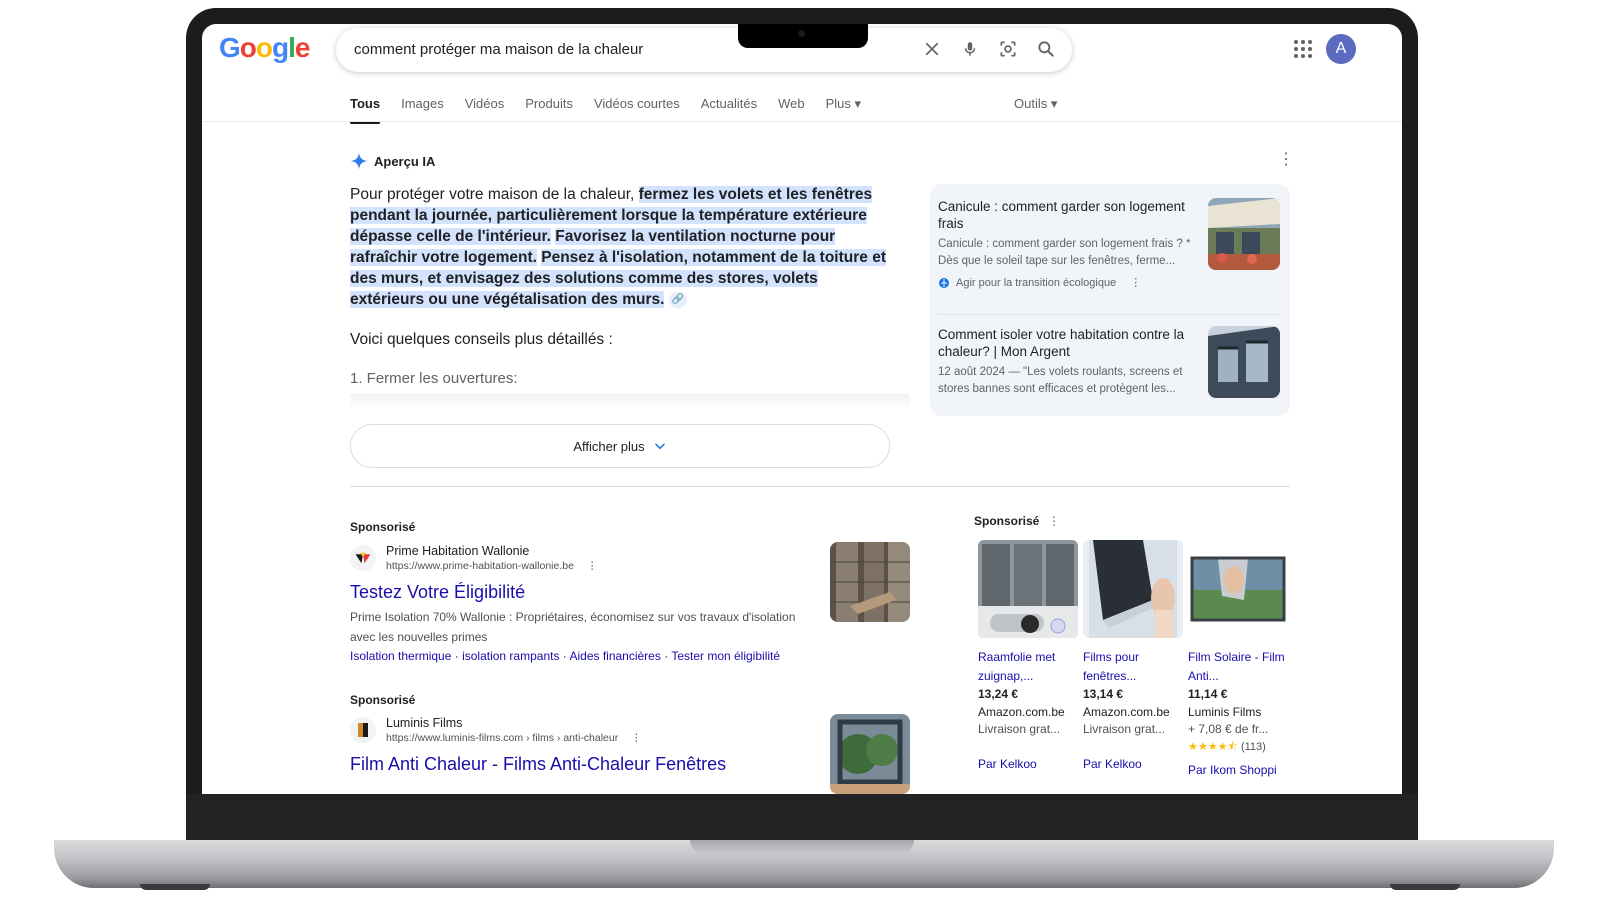 The height and width of the screenshot is (900, 1600). I want to click on laptop-lid-notch, so click(802, 847).